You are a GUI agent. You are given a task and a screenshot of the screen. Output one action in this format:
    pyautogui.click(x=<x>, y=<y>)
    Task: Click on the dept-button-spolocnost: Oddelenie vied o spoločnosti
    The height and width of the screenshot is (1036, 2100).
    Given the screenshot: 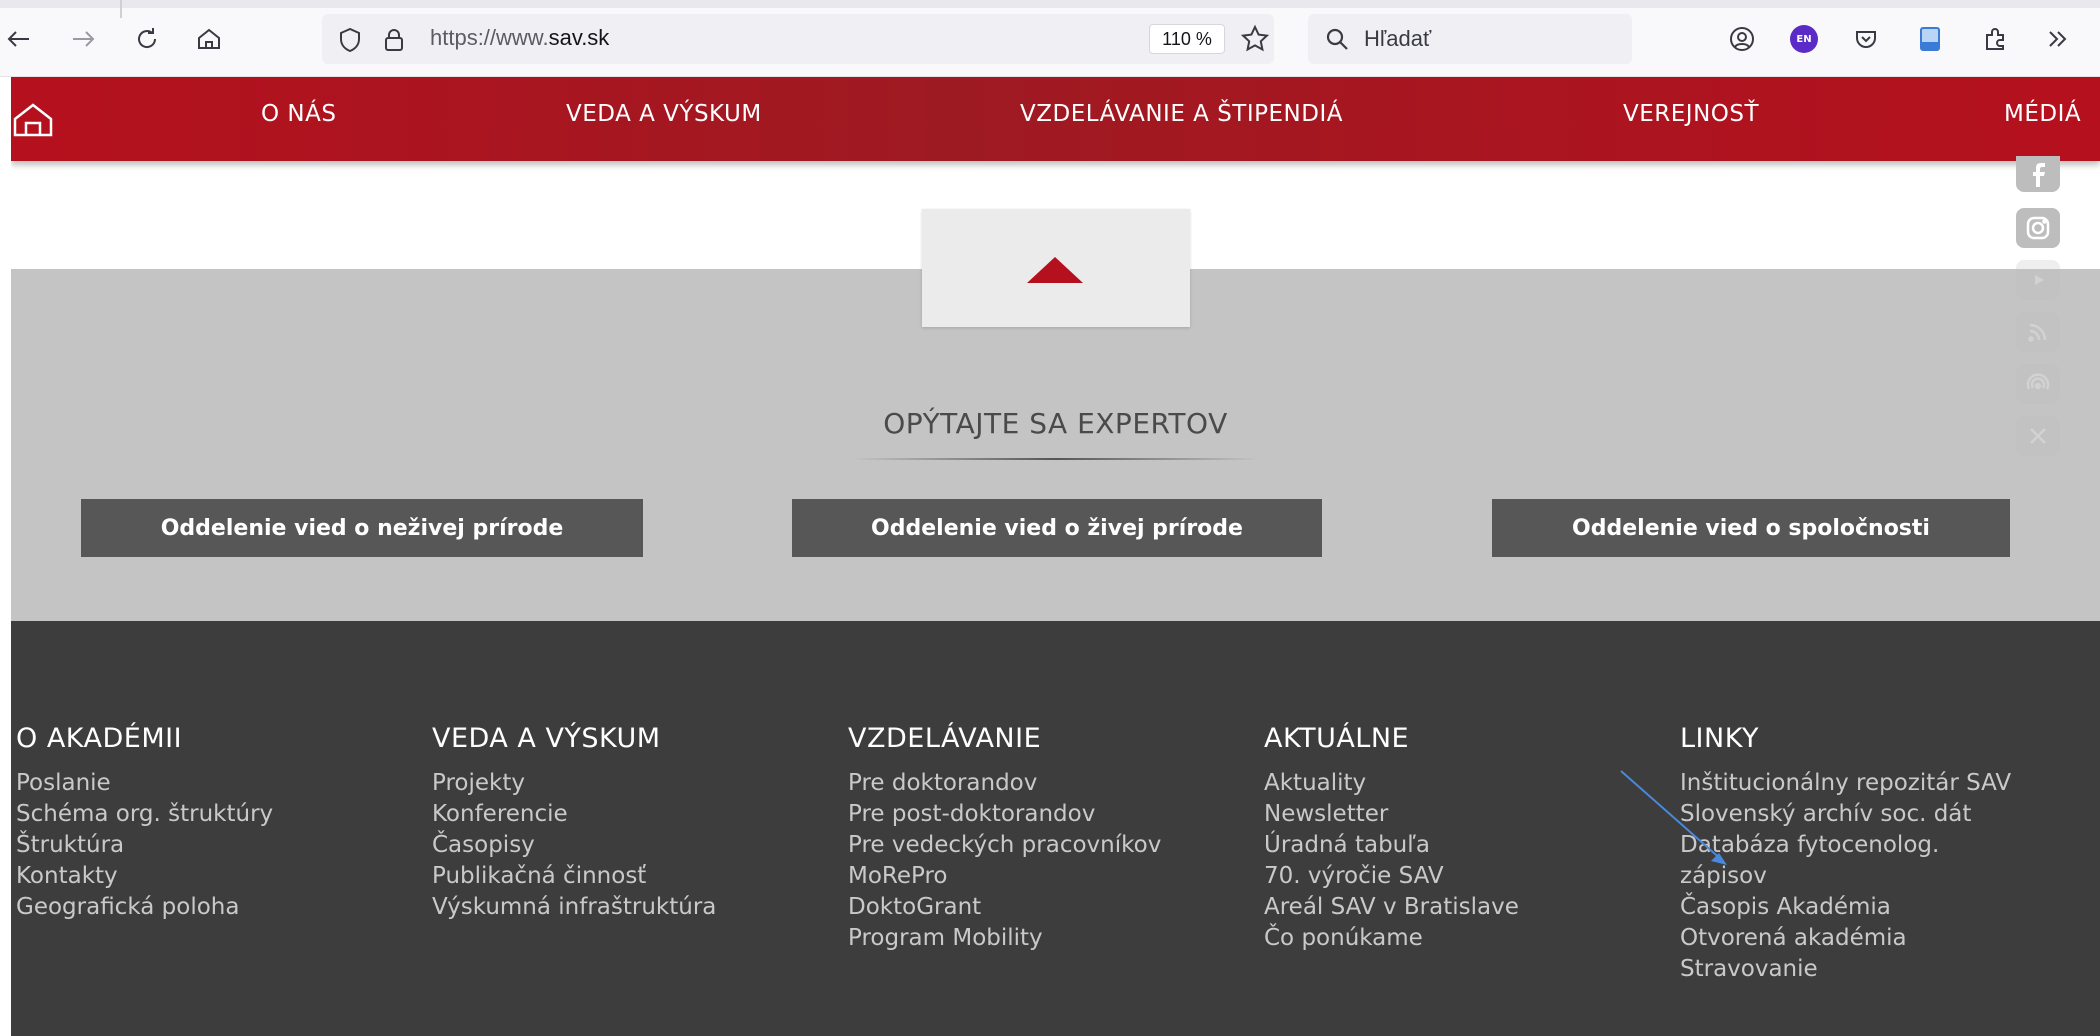 What is the action you would take?
    pyautogui.click(x=1751, y=528)
    